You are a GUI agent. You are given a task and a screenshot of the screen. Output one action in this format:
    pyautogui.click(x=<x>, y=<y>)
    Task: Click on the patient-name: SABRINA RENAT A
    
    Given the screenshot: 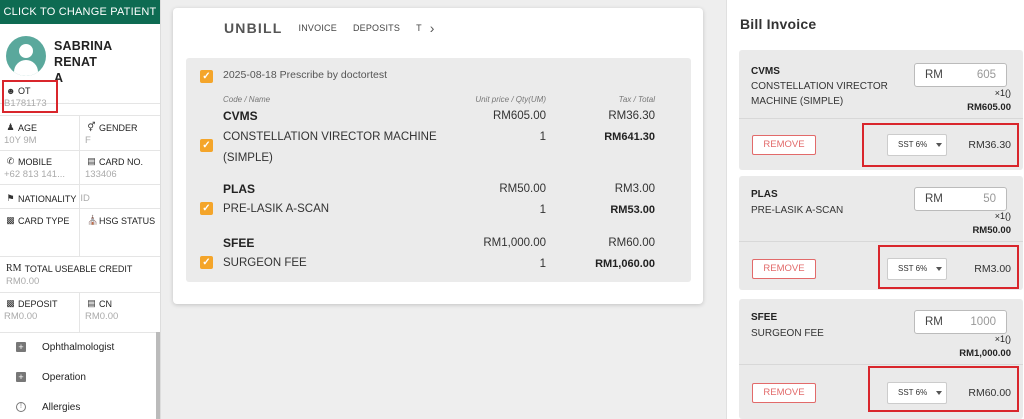 What is the action you would take?
    pyautogui.click(x=83, y=62)
    